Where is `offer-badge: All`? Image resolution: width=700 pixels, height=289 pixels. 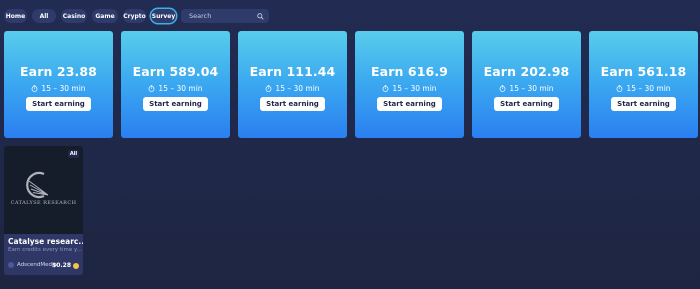
offer-badge: All is located at coordinates (73, 154).